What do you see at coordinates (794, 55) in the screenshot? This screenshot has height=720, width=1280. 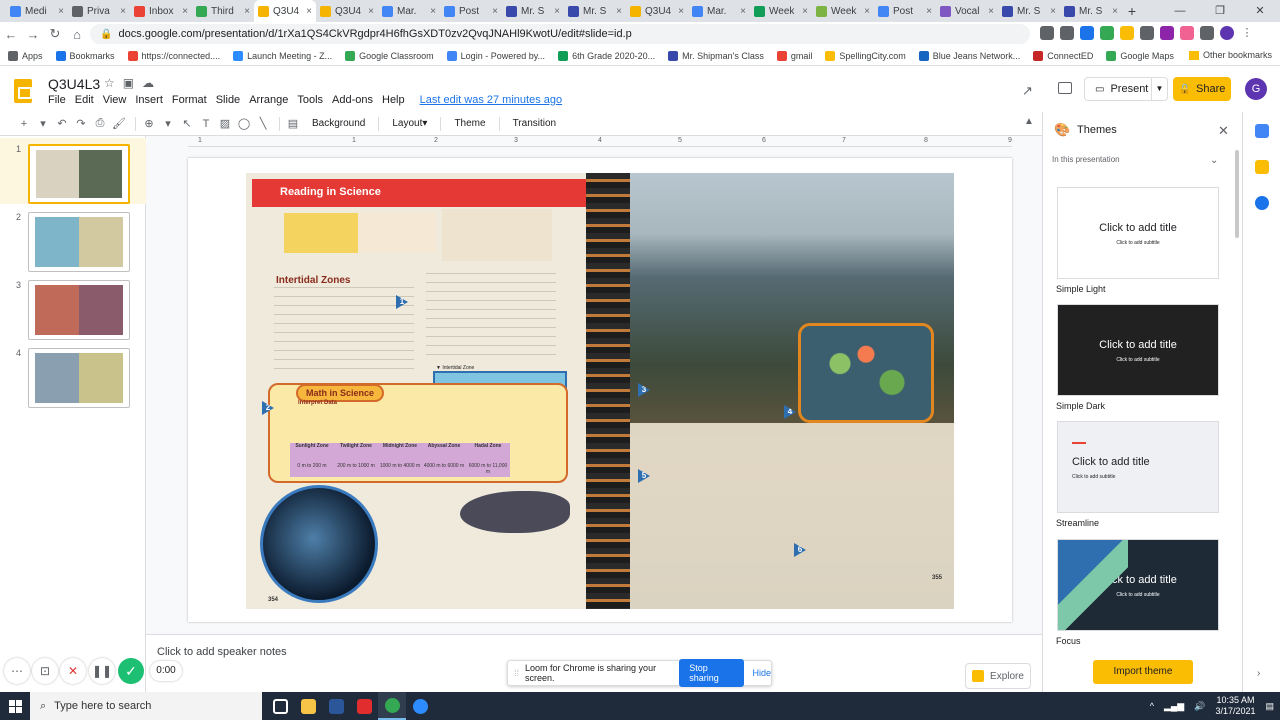 I see `bookmark-item: gmail` at bounding box center [794, 55].